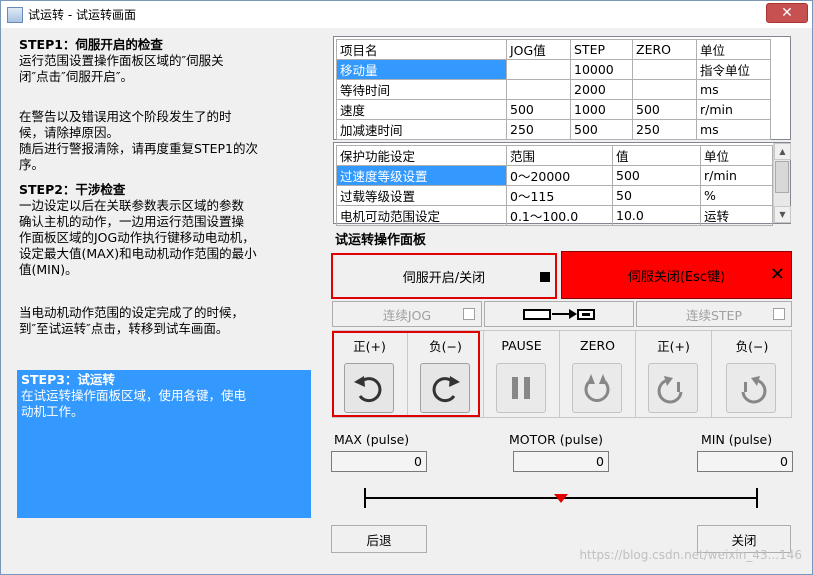  What do you see at coordinates (538, 49) in the screenshot?
I see `col-header: JOG值` at bounding box center [538, 49].